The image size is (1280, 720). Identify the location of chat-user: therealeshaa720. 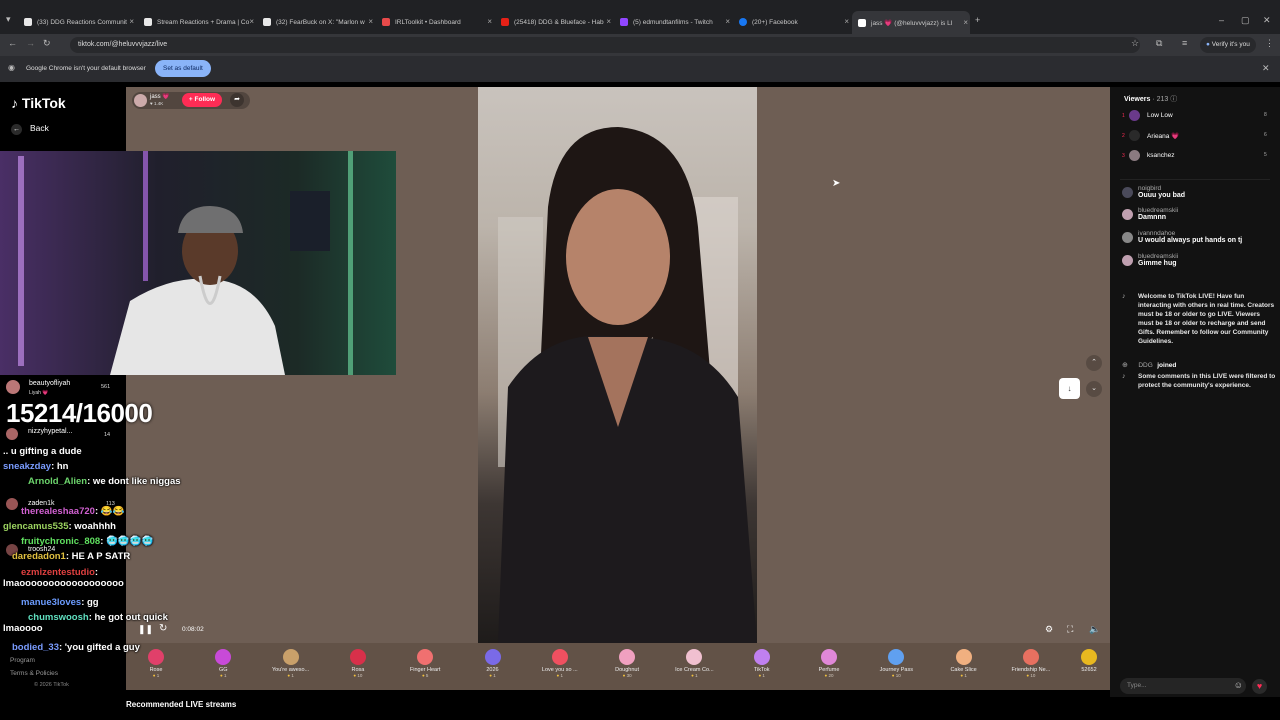
(58, 511).